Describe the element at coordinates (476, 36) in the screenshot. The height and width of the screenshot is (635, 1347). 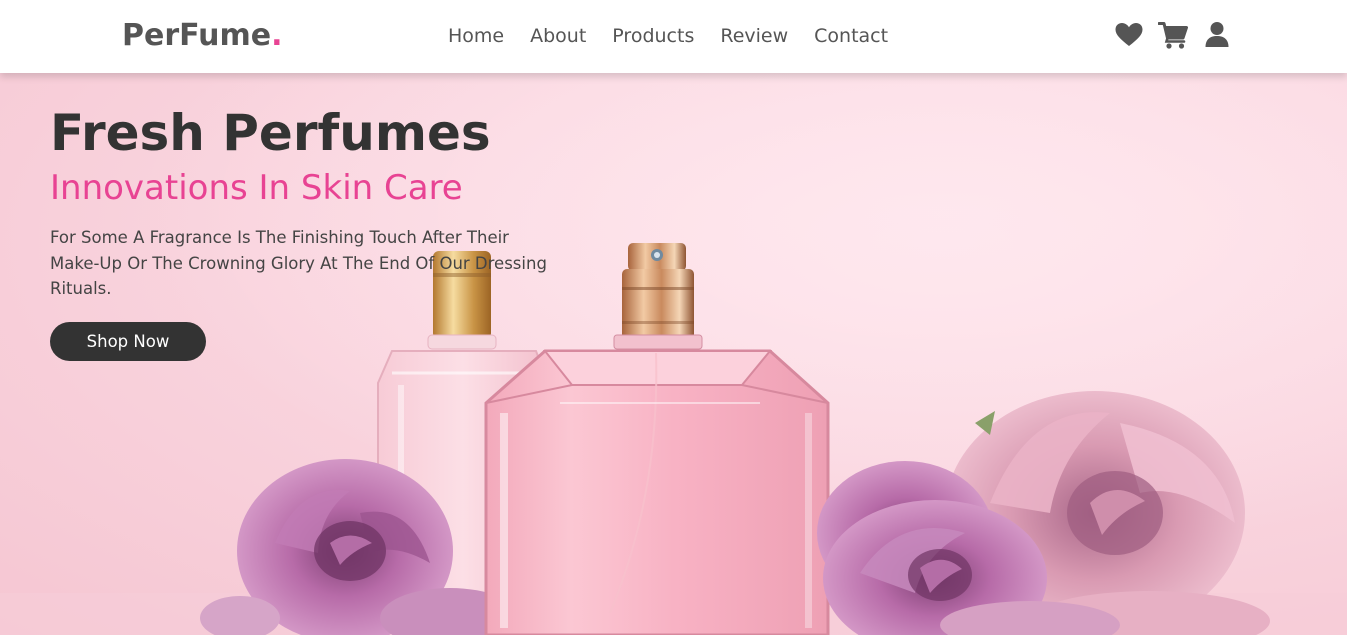
I see `nav-link-home: Home` at that location.